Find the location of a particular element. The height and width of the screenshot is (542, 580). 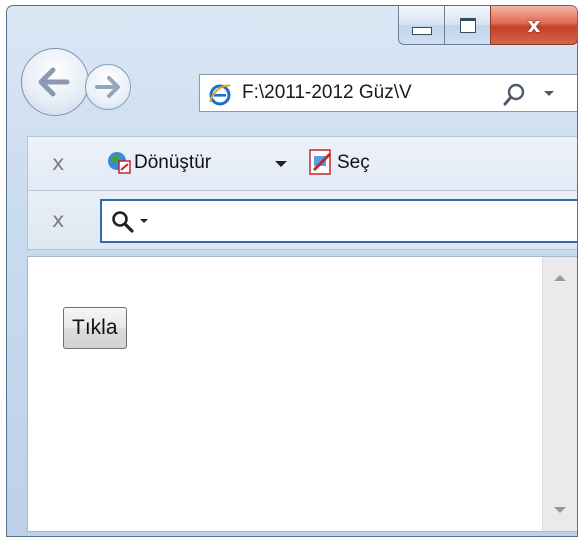

tikla-button: Tıkla is located at coordinates (95, 328).